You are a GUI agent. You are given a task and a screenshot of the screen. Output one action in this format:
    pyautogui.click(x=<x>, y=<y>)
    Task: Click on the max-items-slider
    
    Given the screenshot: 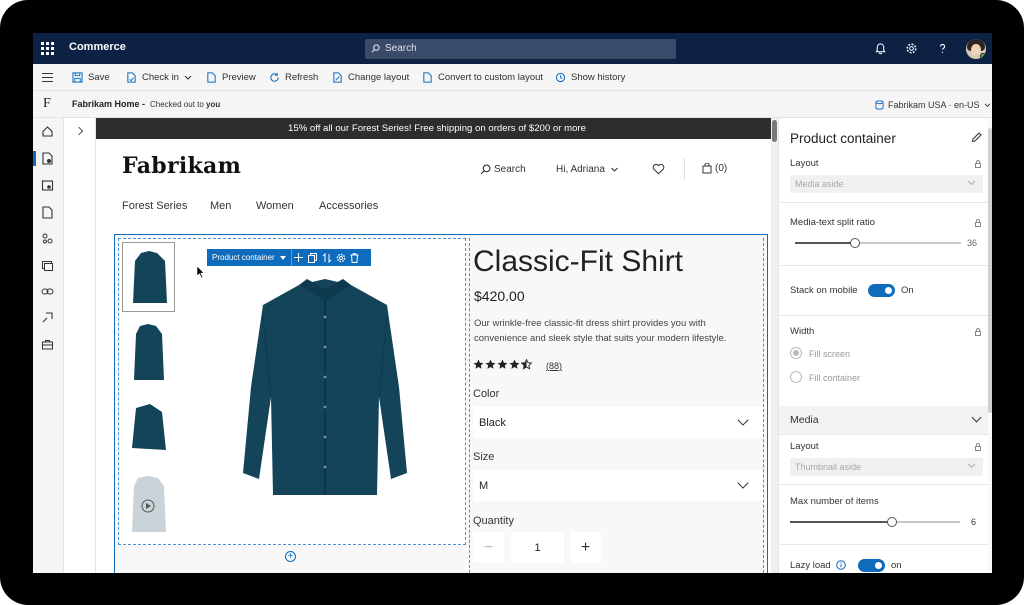 What is the action you would take?
    pyautogui.click(x=875, y=522)
    